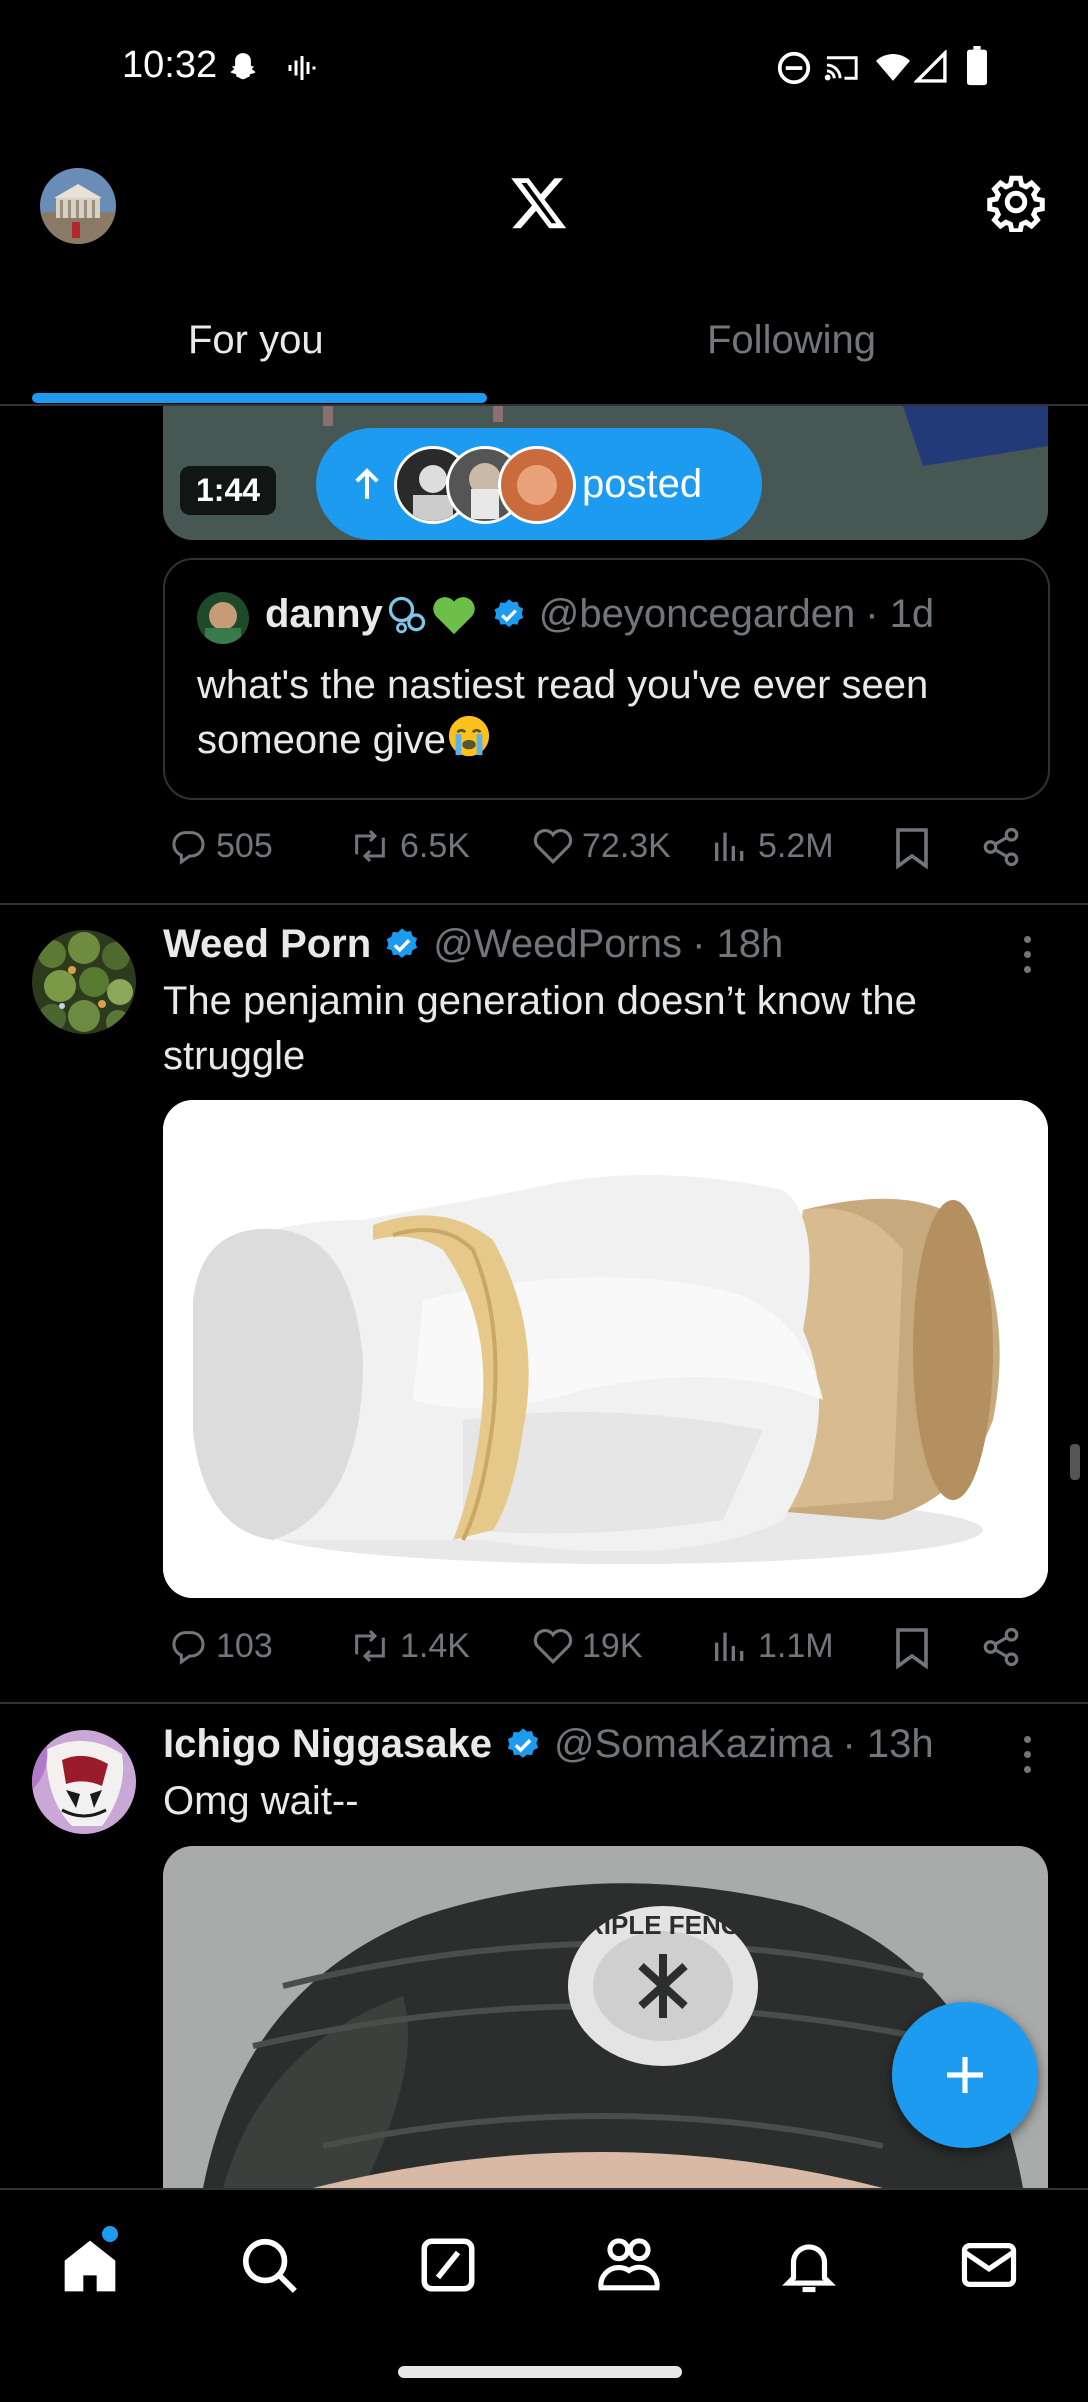  What do you see at coordinates (259, 398) in the screenshot?
I see `active-tab-indicator` at bounding box center [259, 398].